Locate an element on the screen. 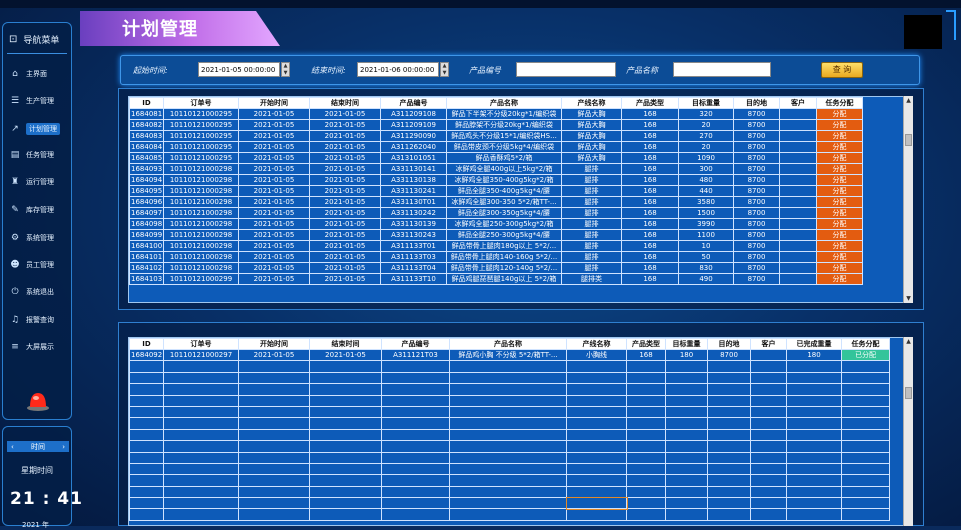  end-time-spinner: ▲ ▼ is located at coordinates (444, 69).